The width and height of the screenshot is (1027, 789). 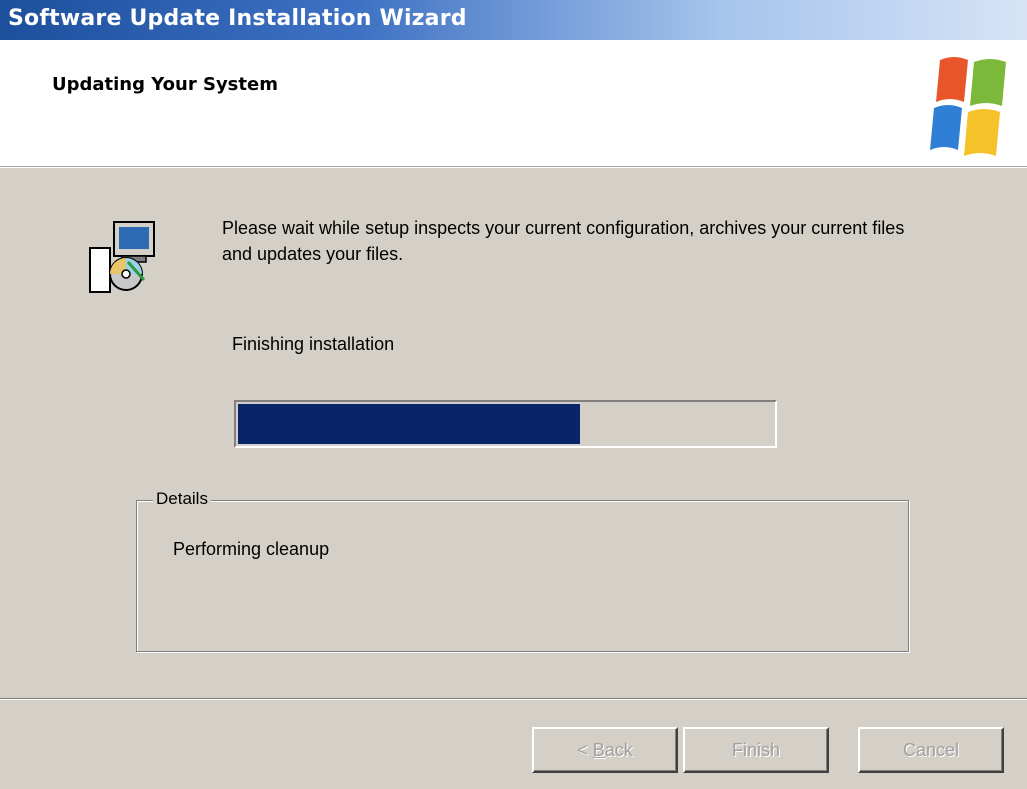 I want to click on title-bar: Software Update Installation Wizard, so click(x=513, y=20).